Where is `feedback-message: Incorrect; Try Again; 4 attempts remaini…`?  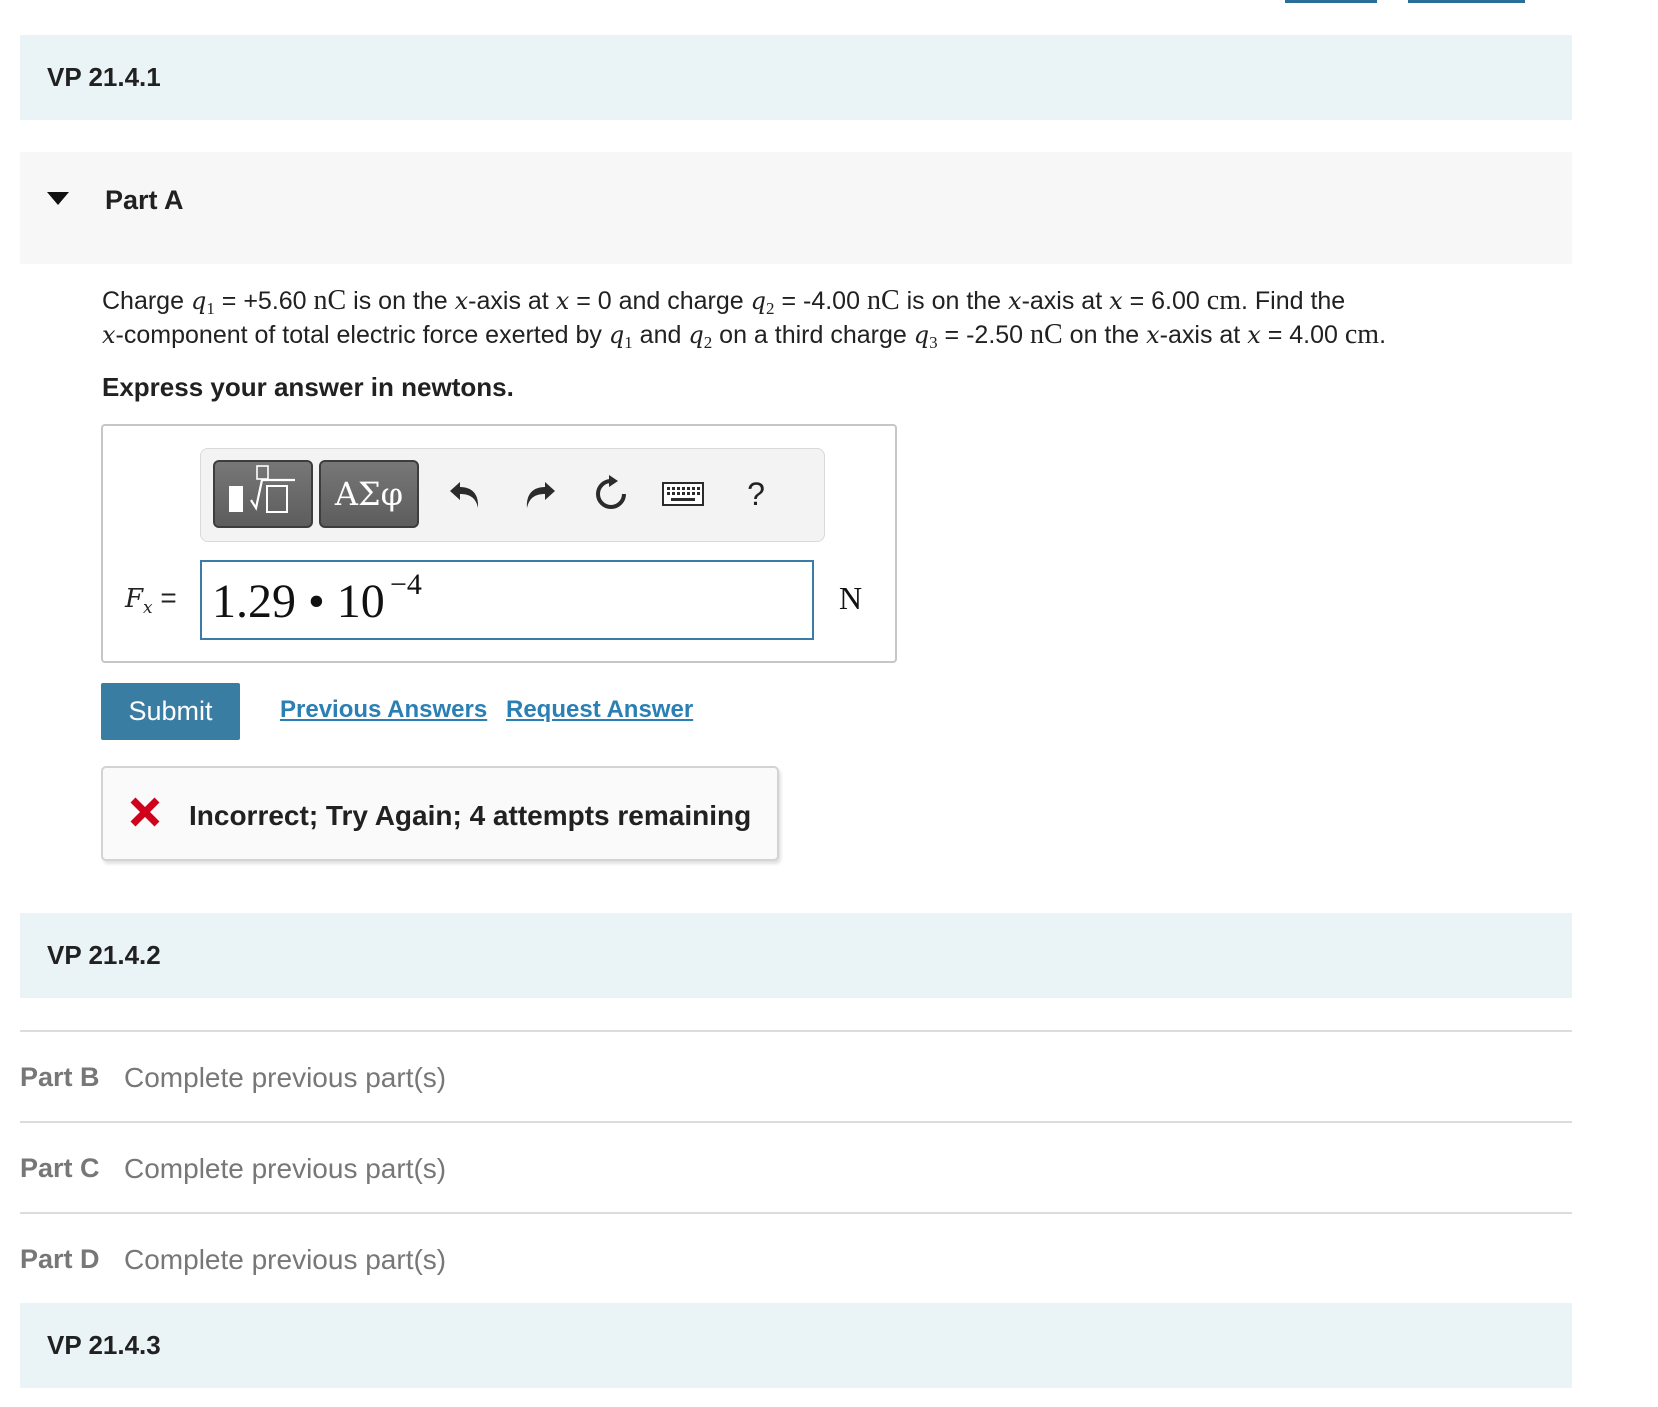
feedback-message: Incorrect; Try Again; 4 attempts remaini… is located at coordinates (440, 813).